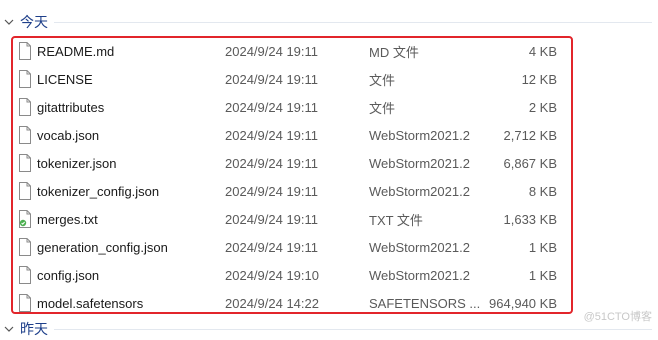  What do you see at coordinates (523, 303) in the screenshot?
I see `file-size: 964,940 KB` at bounding box center [523, 303].